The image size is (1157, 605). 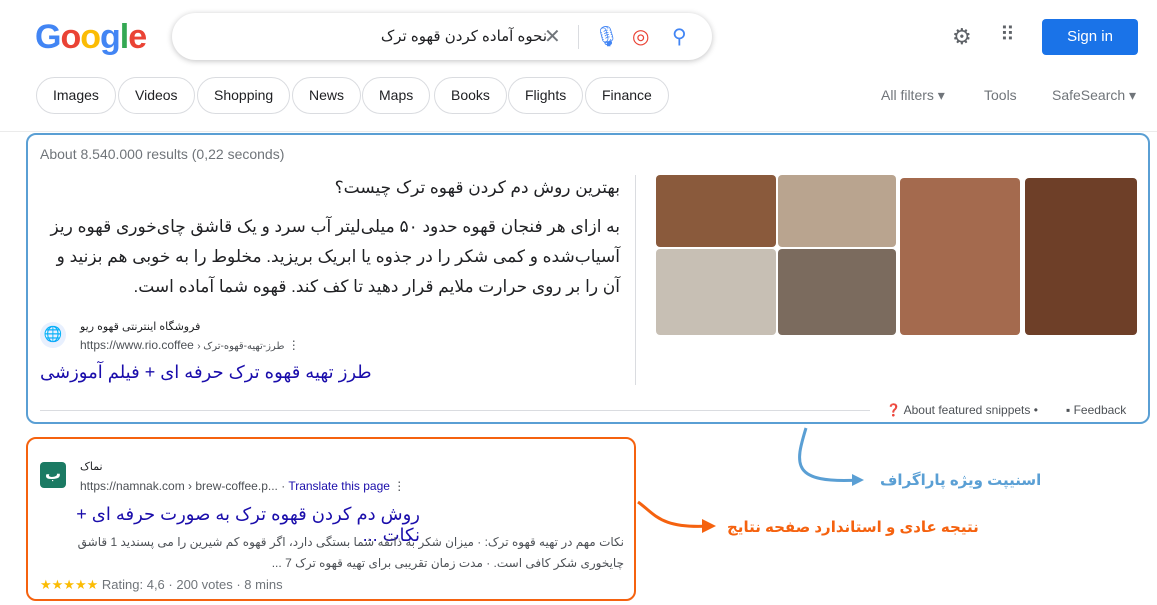 What do you see at coordinates (244, 95) in the screenshot?
I see `tab-shopping: Shopping` at bounding box center [244, 95].